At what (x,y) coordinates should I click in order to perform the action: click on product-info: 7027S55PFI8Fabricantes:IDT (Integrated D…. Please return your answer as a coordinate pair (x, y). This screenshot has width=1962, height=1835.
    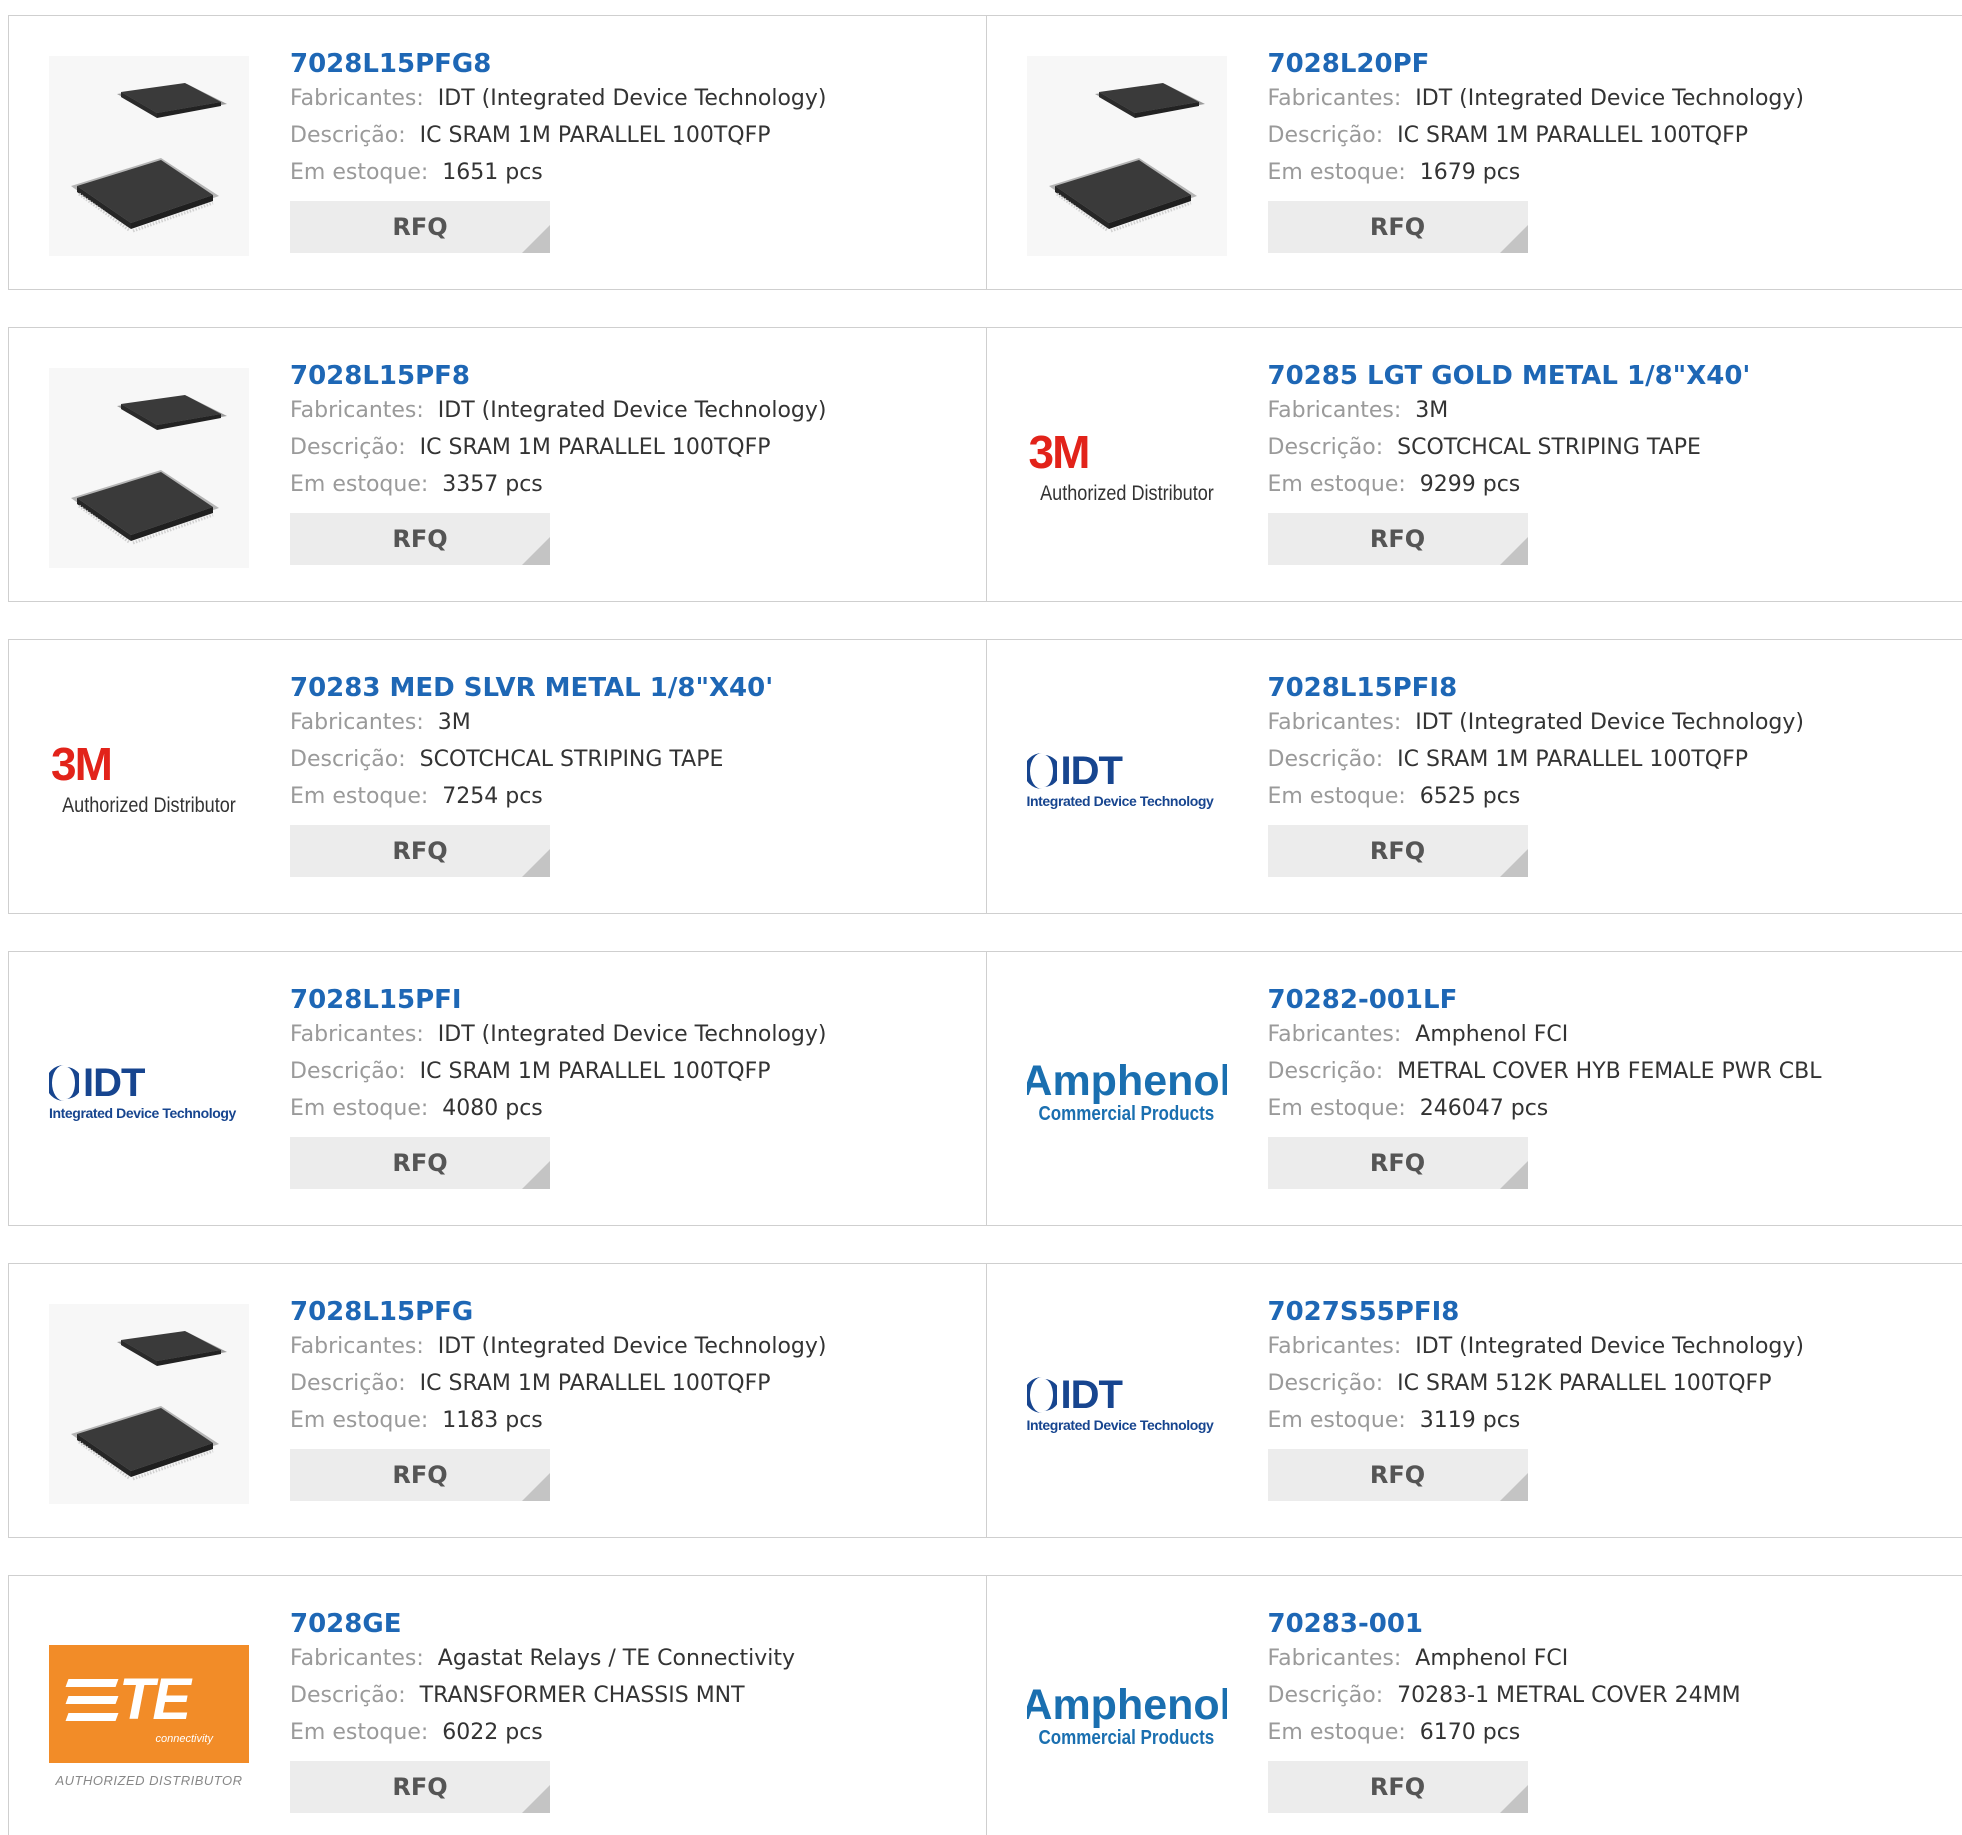
    Looking at the image, I should click on (1608, 1398).